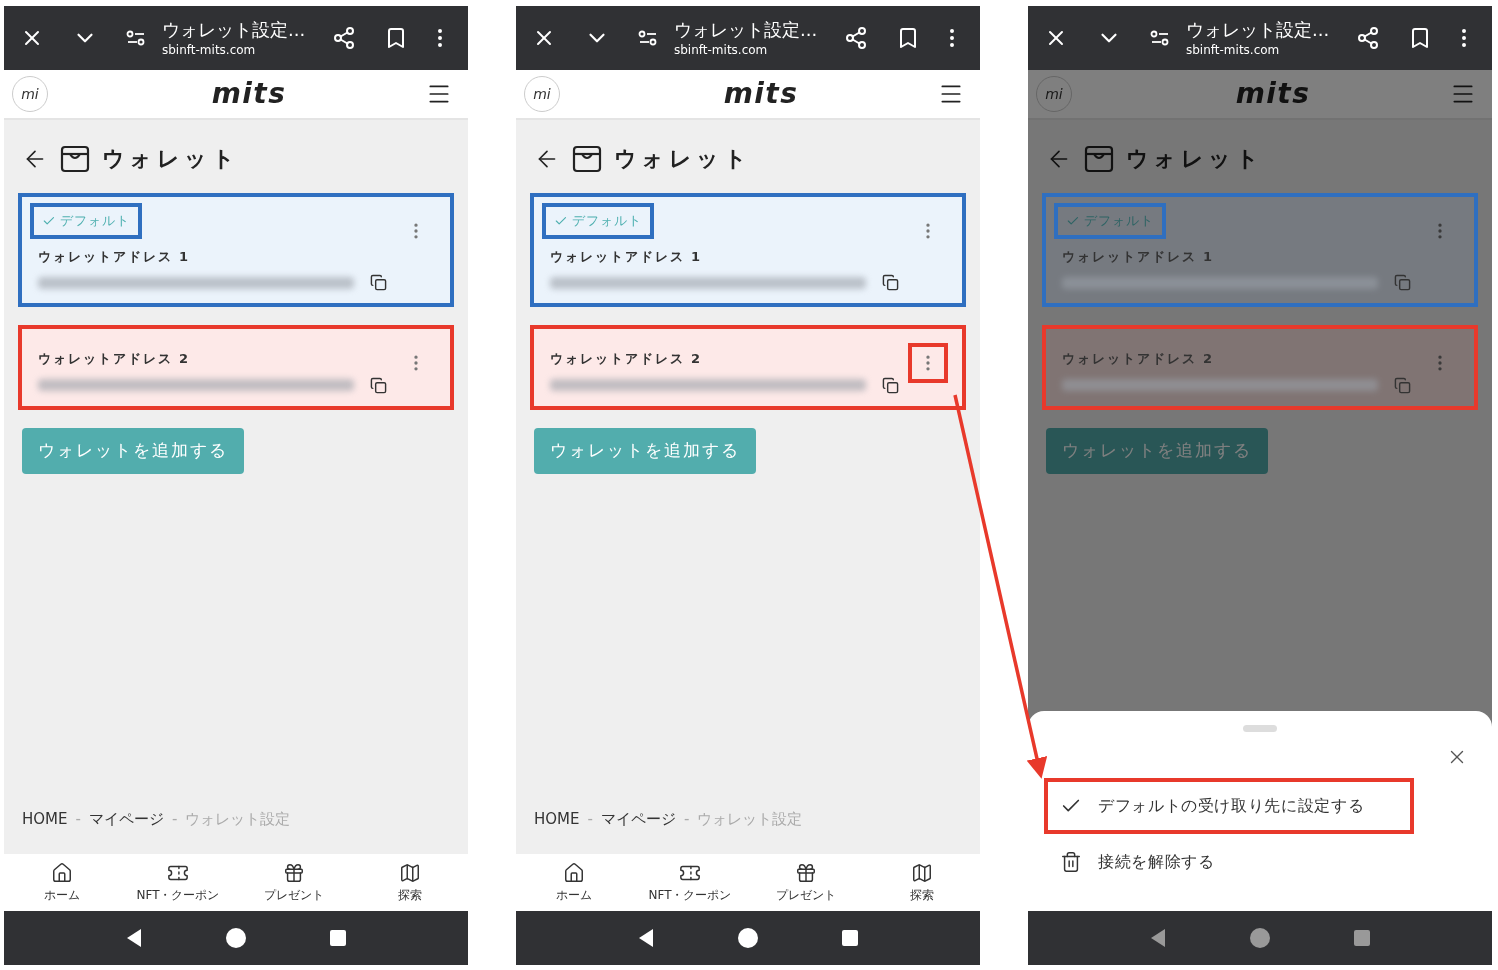 The height and width of the screenshot is (970, 1498). Describe the element at coordinates (1229, 806) in the screenshot. I see `sheet-menu-item: デフォルトの受け取り先に設定する` at that location.